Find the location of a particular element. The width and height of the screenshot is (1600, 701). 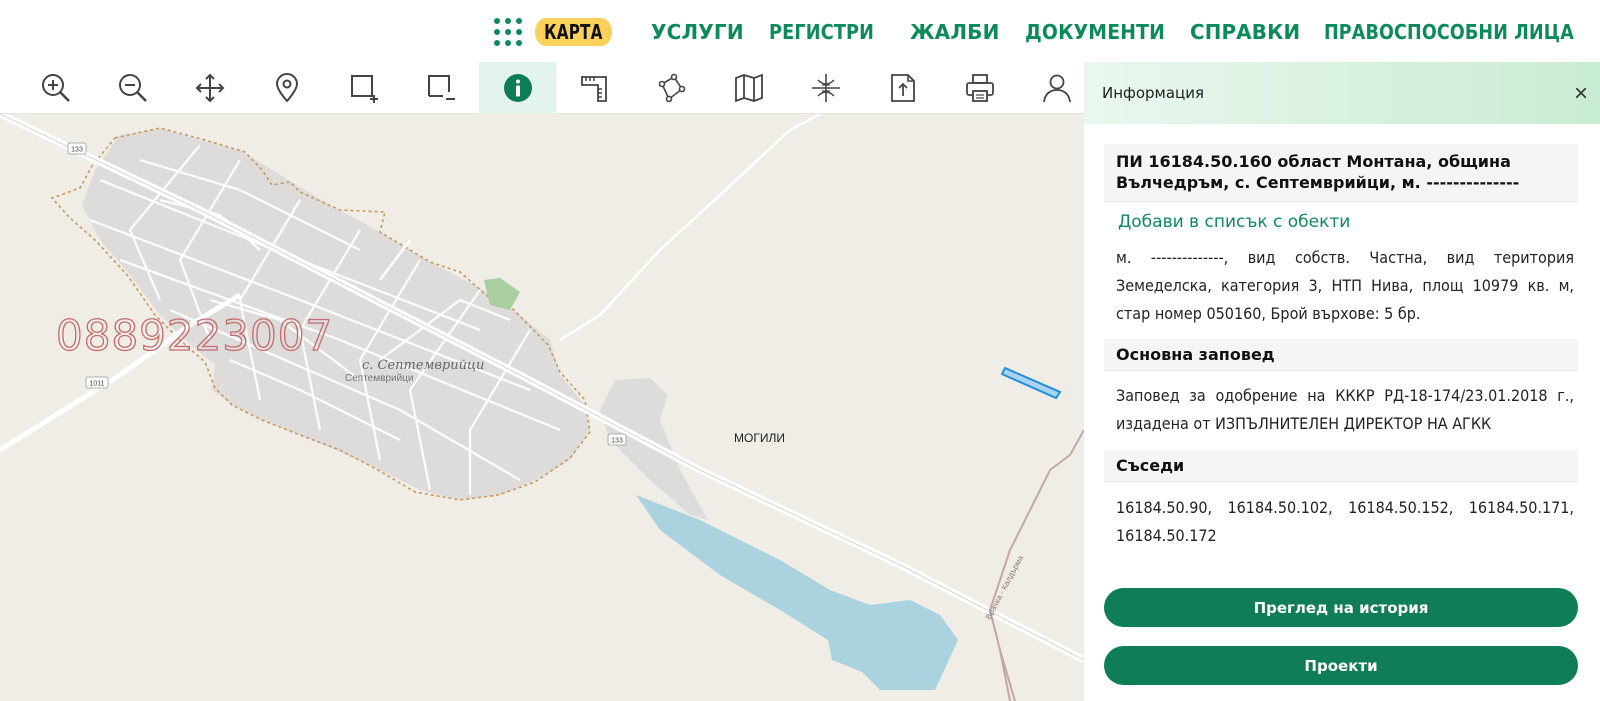

measure-button is located at coordinates (594, 88).